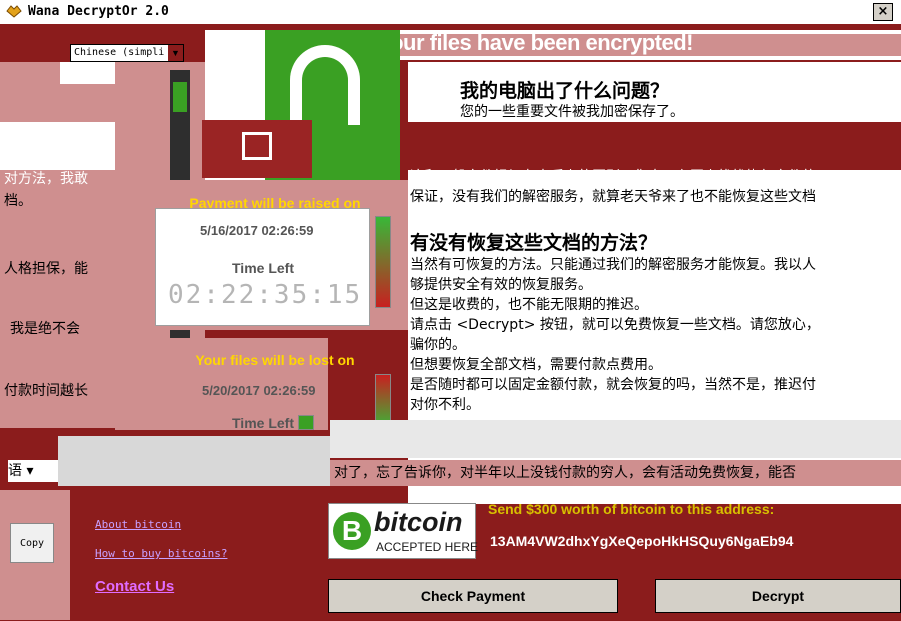 This screenshot has width=901, height=621. What do you see at coordinates (352, 531) in the screenshot?
I see `bitcoin-icon: B` at bounding box center [352, 531].